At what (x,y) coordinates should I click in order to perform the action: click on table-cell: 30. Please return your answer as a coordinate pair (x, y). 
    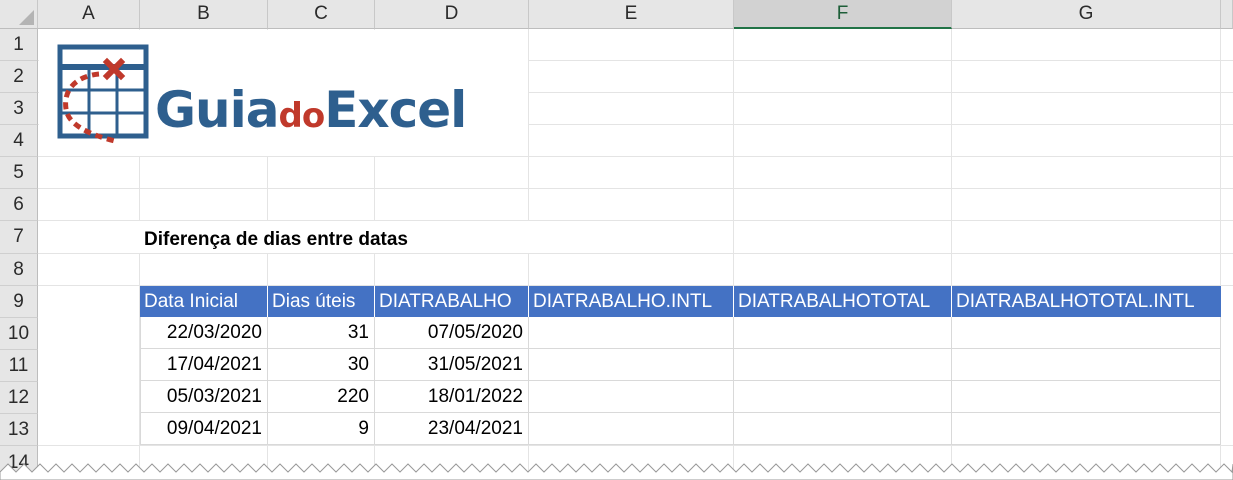
    Looking at the image, I should click on (321, 365).